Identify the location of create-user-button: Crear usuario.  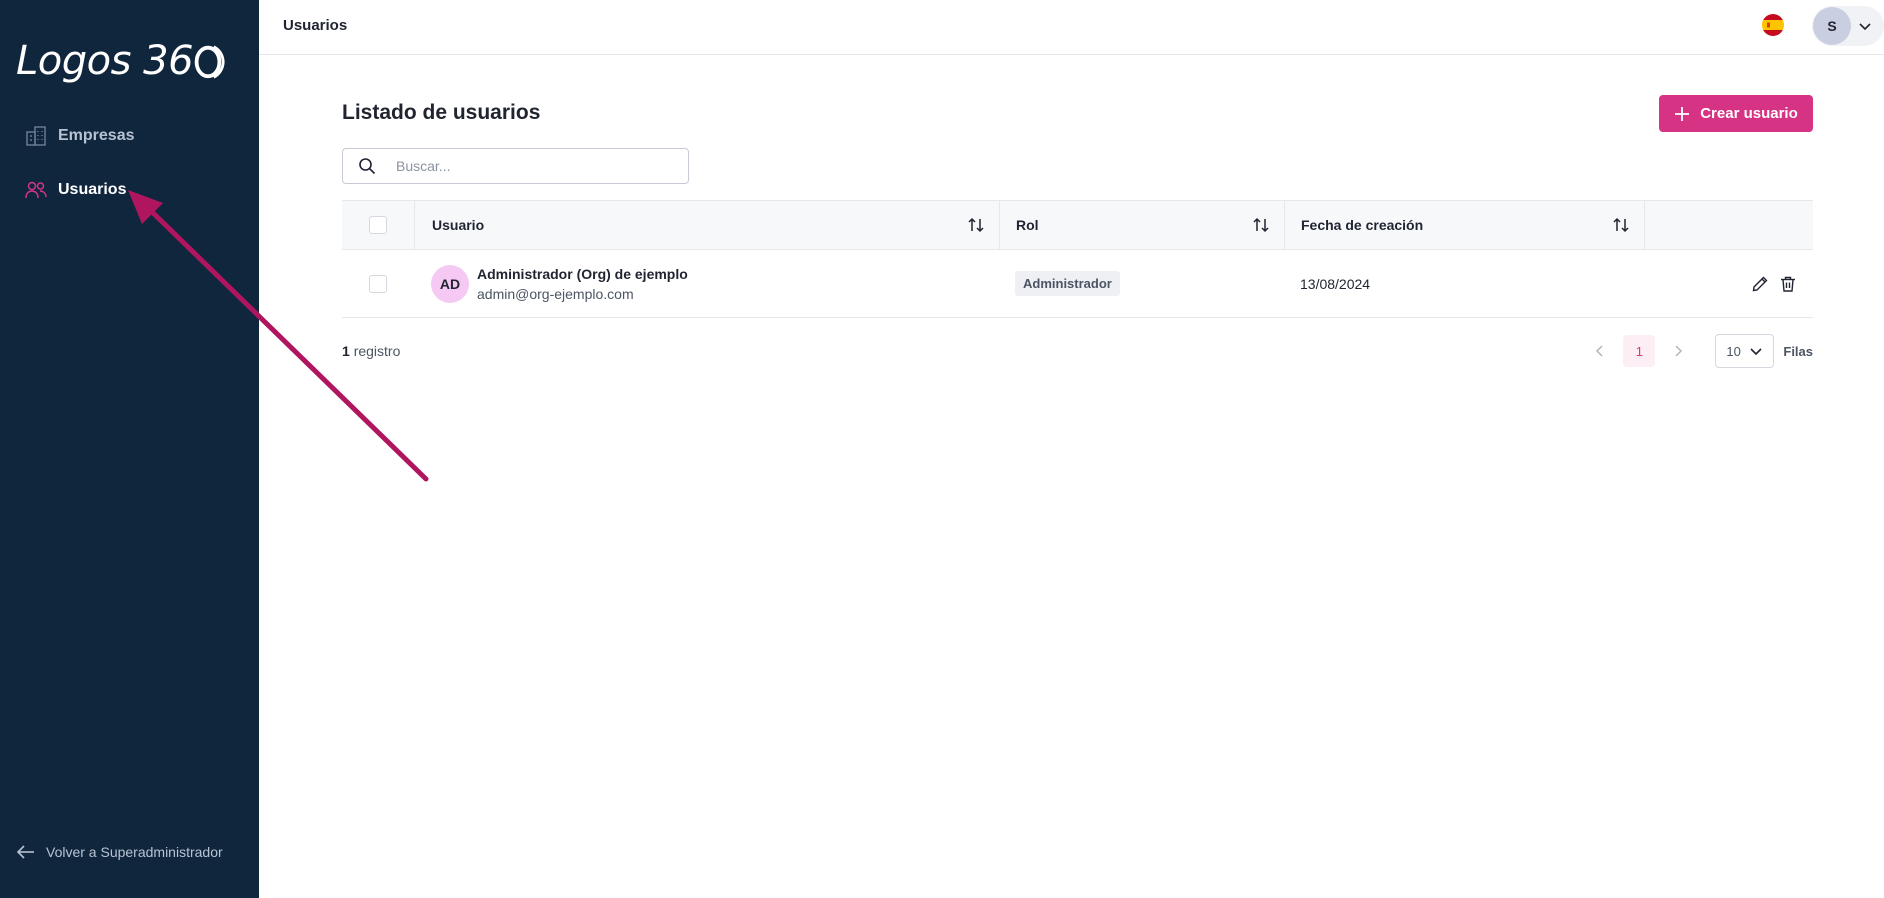
(1736, 113).